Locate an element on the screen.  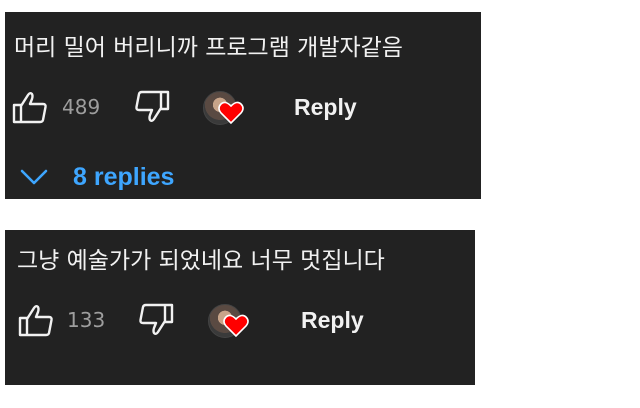
view-replies-toggle: 8 replies is located at coordinates (96, 177).